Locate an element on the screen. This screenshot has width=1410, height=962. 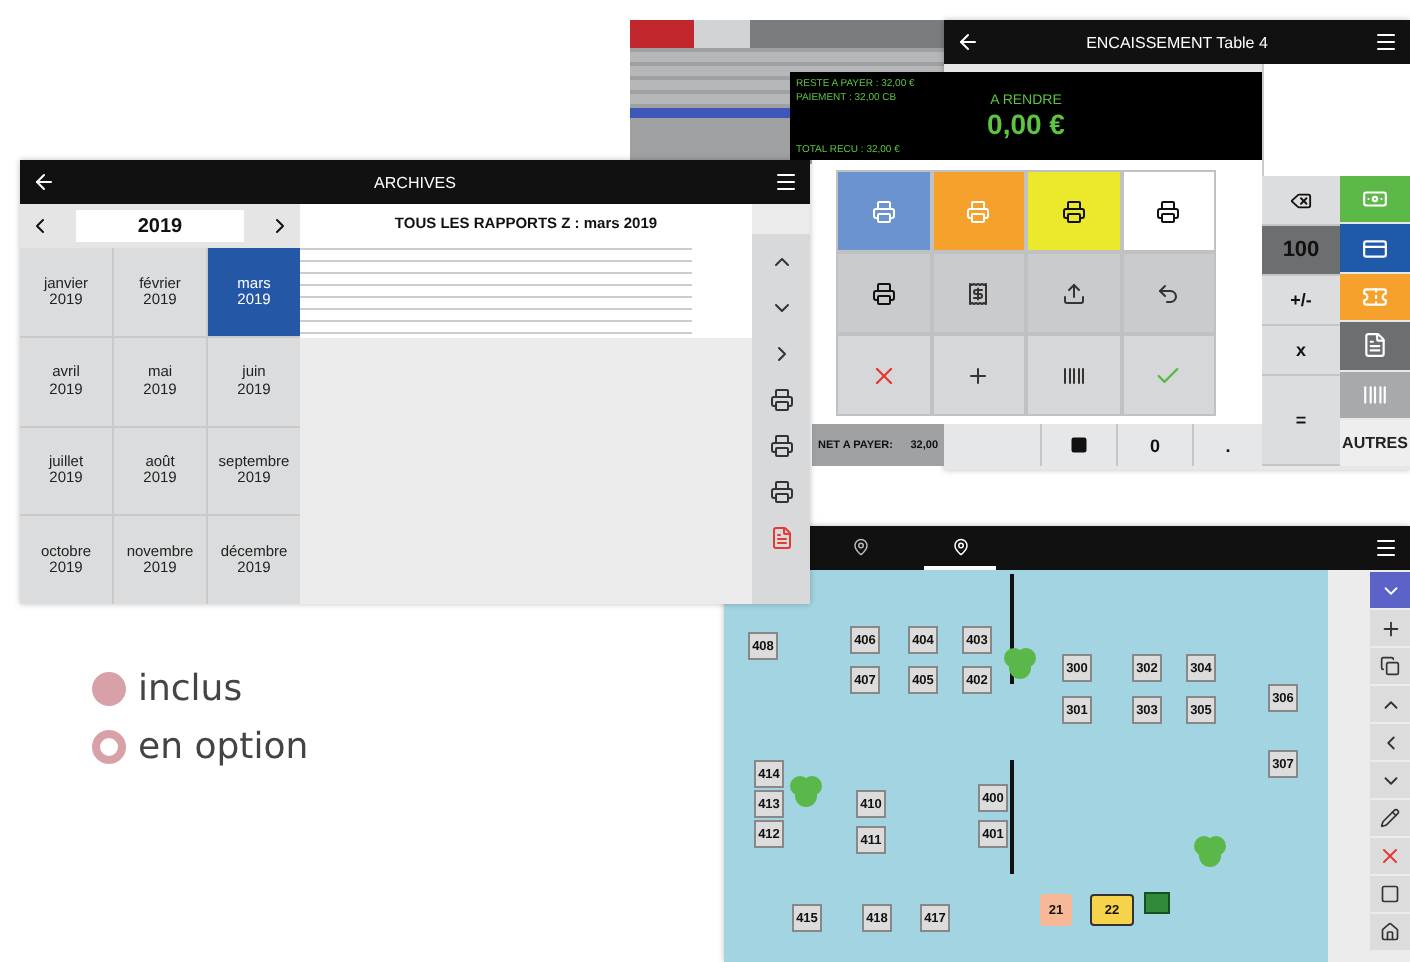
square-icon is located at coordinates (1390, 894).